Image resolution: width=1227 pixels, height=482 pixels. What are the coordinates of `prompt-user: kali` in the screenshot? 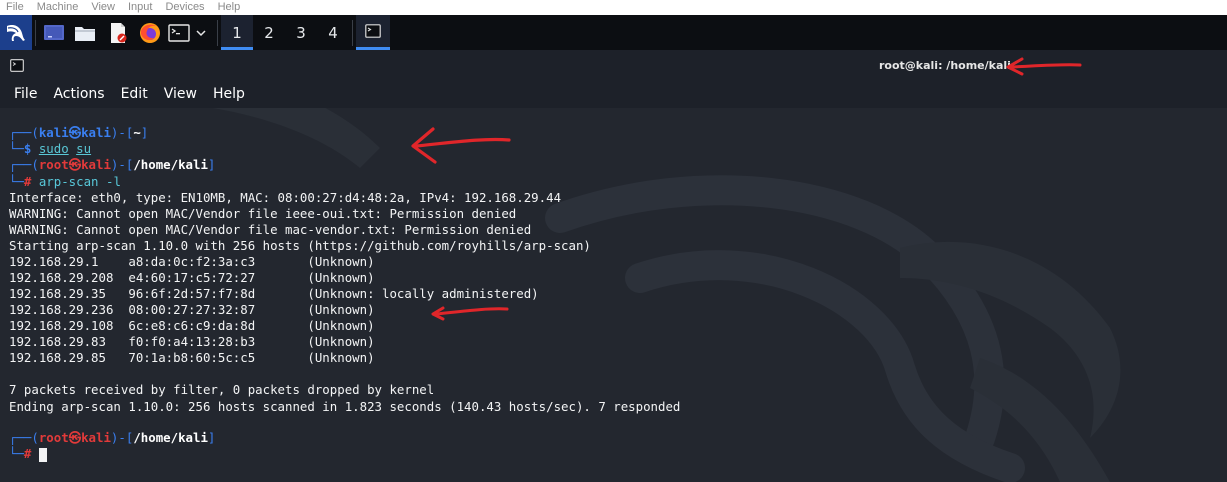 It's located at (53, 132).